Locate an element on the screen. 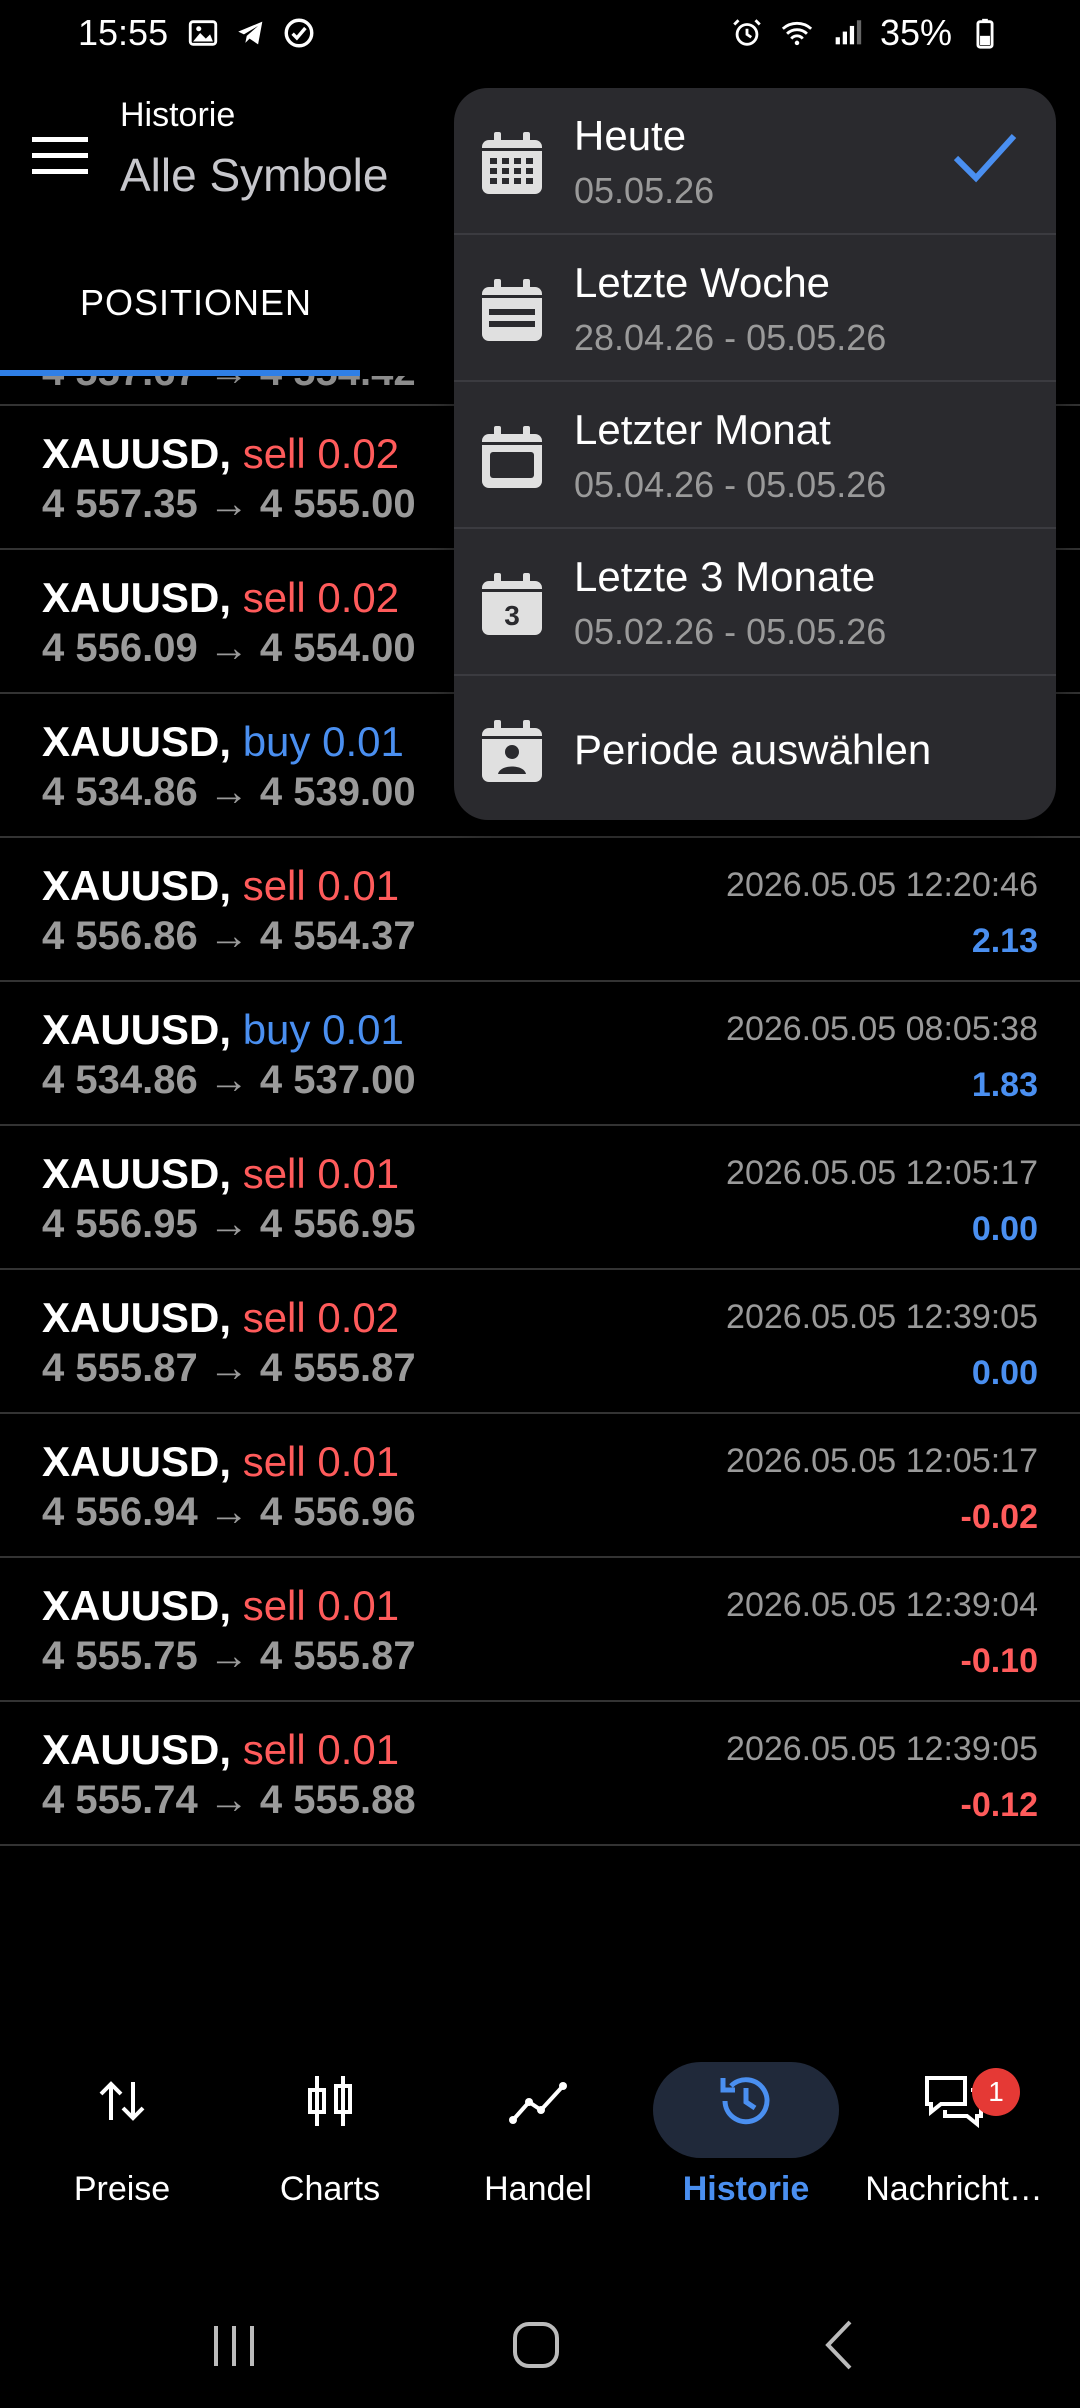 This screenshot has width=1080, height=2408. position-profit: -0.12 is located at coordinates (999, 1805).